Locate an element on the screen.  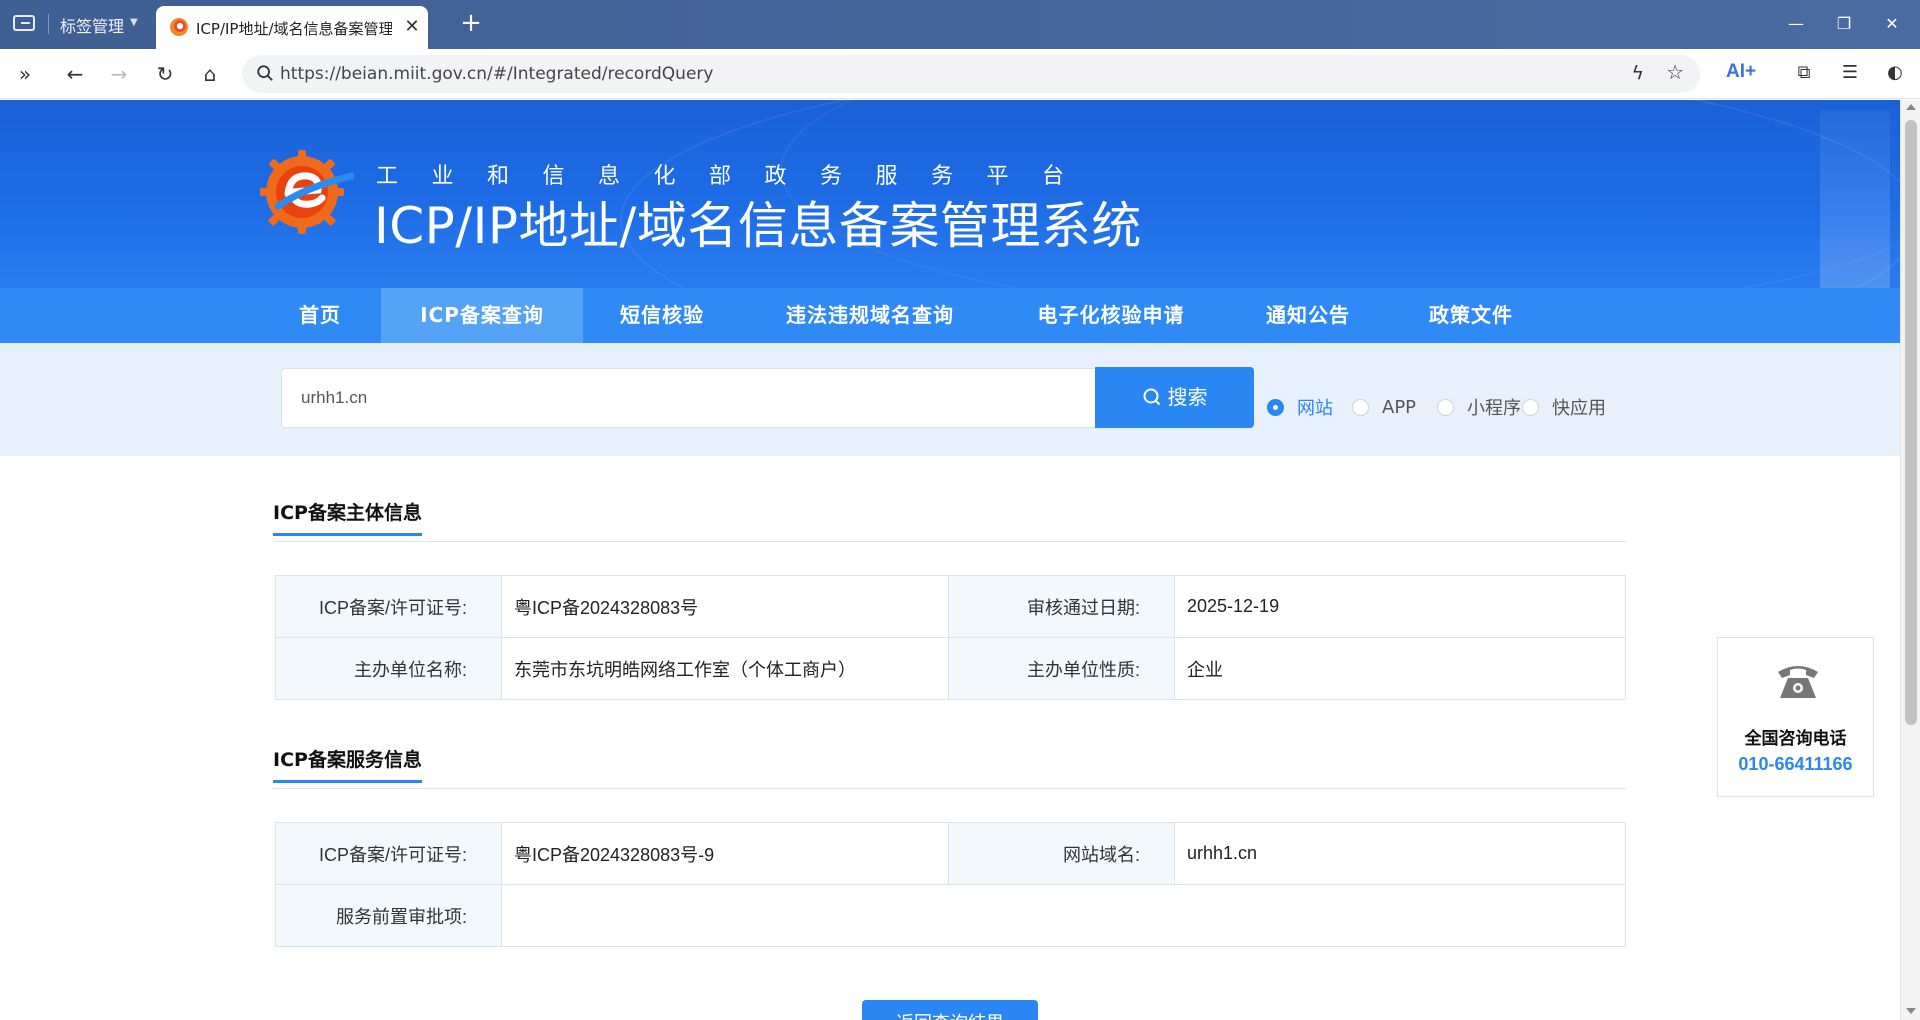
return-to-results-button: 返回查询结果 is located at coordinates (950, 1010).